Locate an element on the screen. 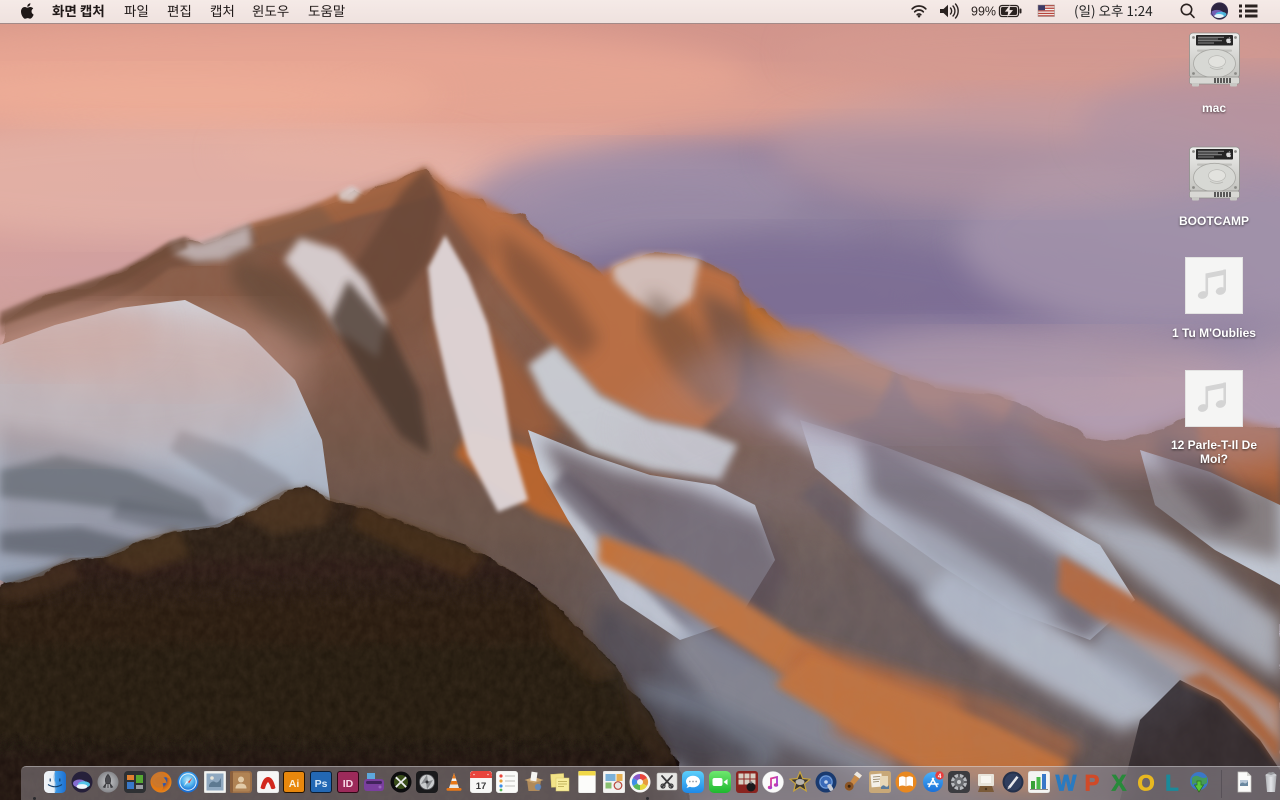  svg-text: P is located at coordinates (1092, 782).